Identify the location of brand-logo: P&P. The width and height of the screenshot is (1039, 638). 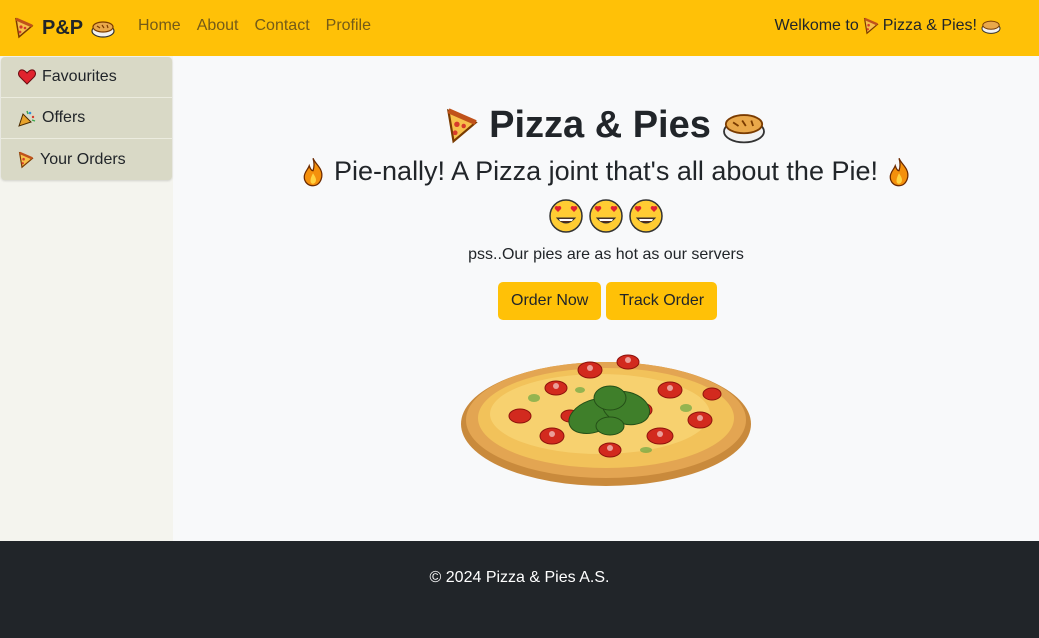
(64, 28).